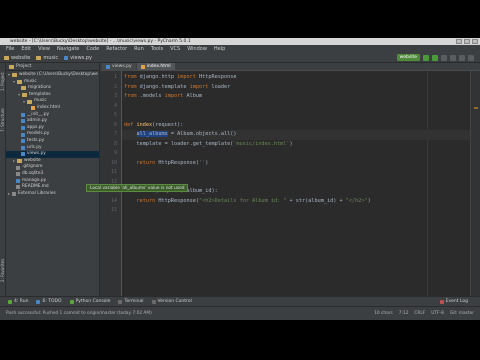  I want to click on menu-run: Run, so click(139, 49).